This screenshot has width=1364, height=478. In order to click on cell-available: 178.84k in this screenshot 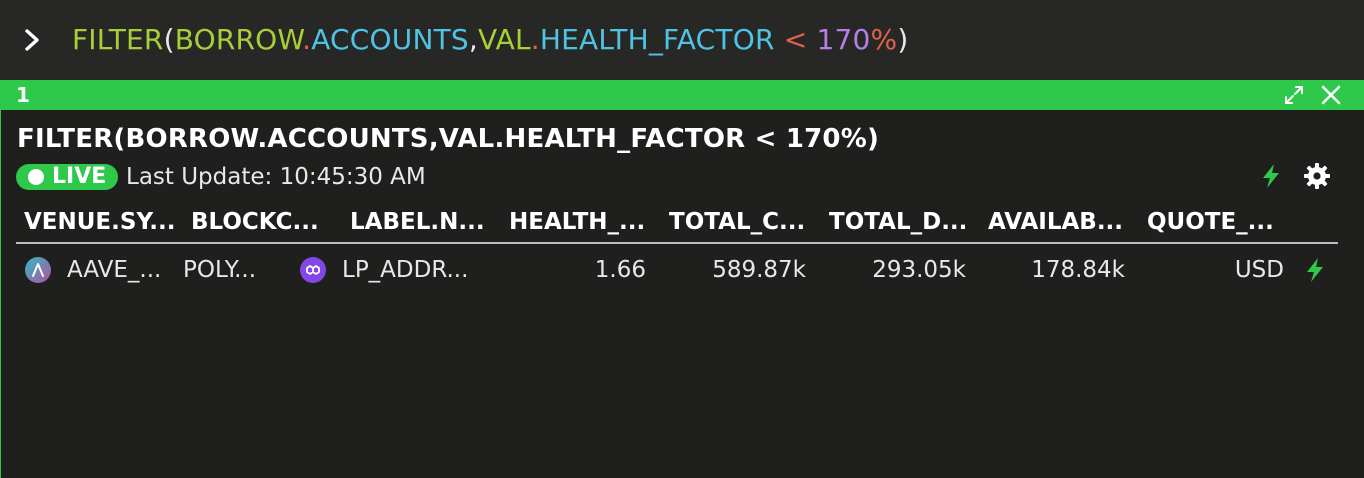, I will do `click(1078, 270)`.